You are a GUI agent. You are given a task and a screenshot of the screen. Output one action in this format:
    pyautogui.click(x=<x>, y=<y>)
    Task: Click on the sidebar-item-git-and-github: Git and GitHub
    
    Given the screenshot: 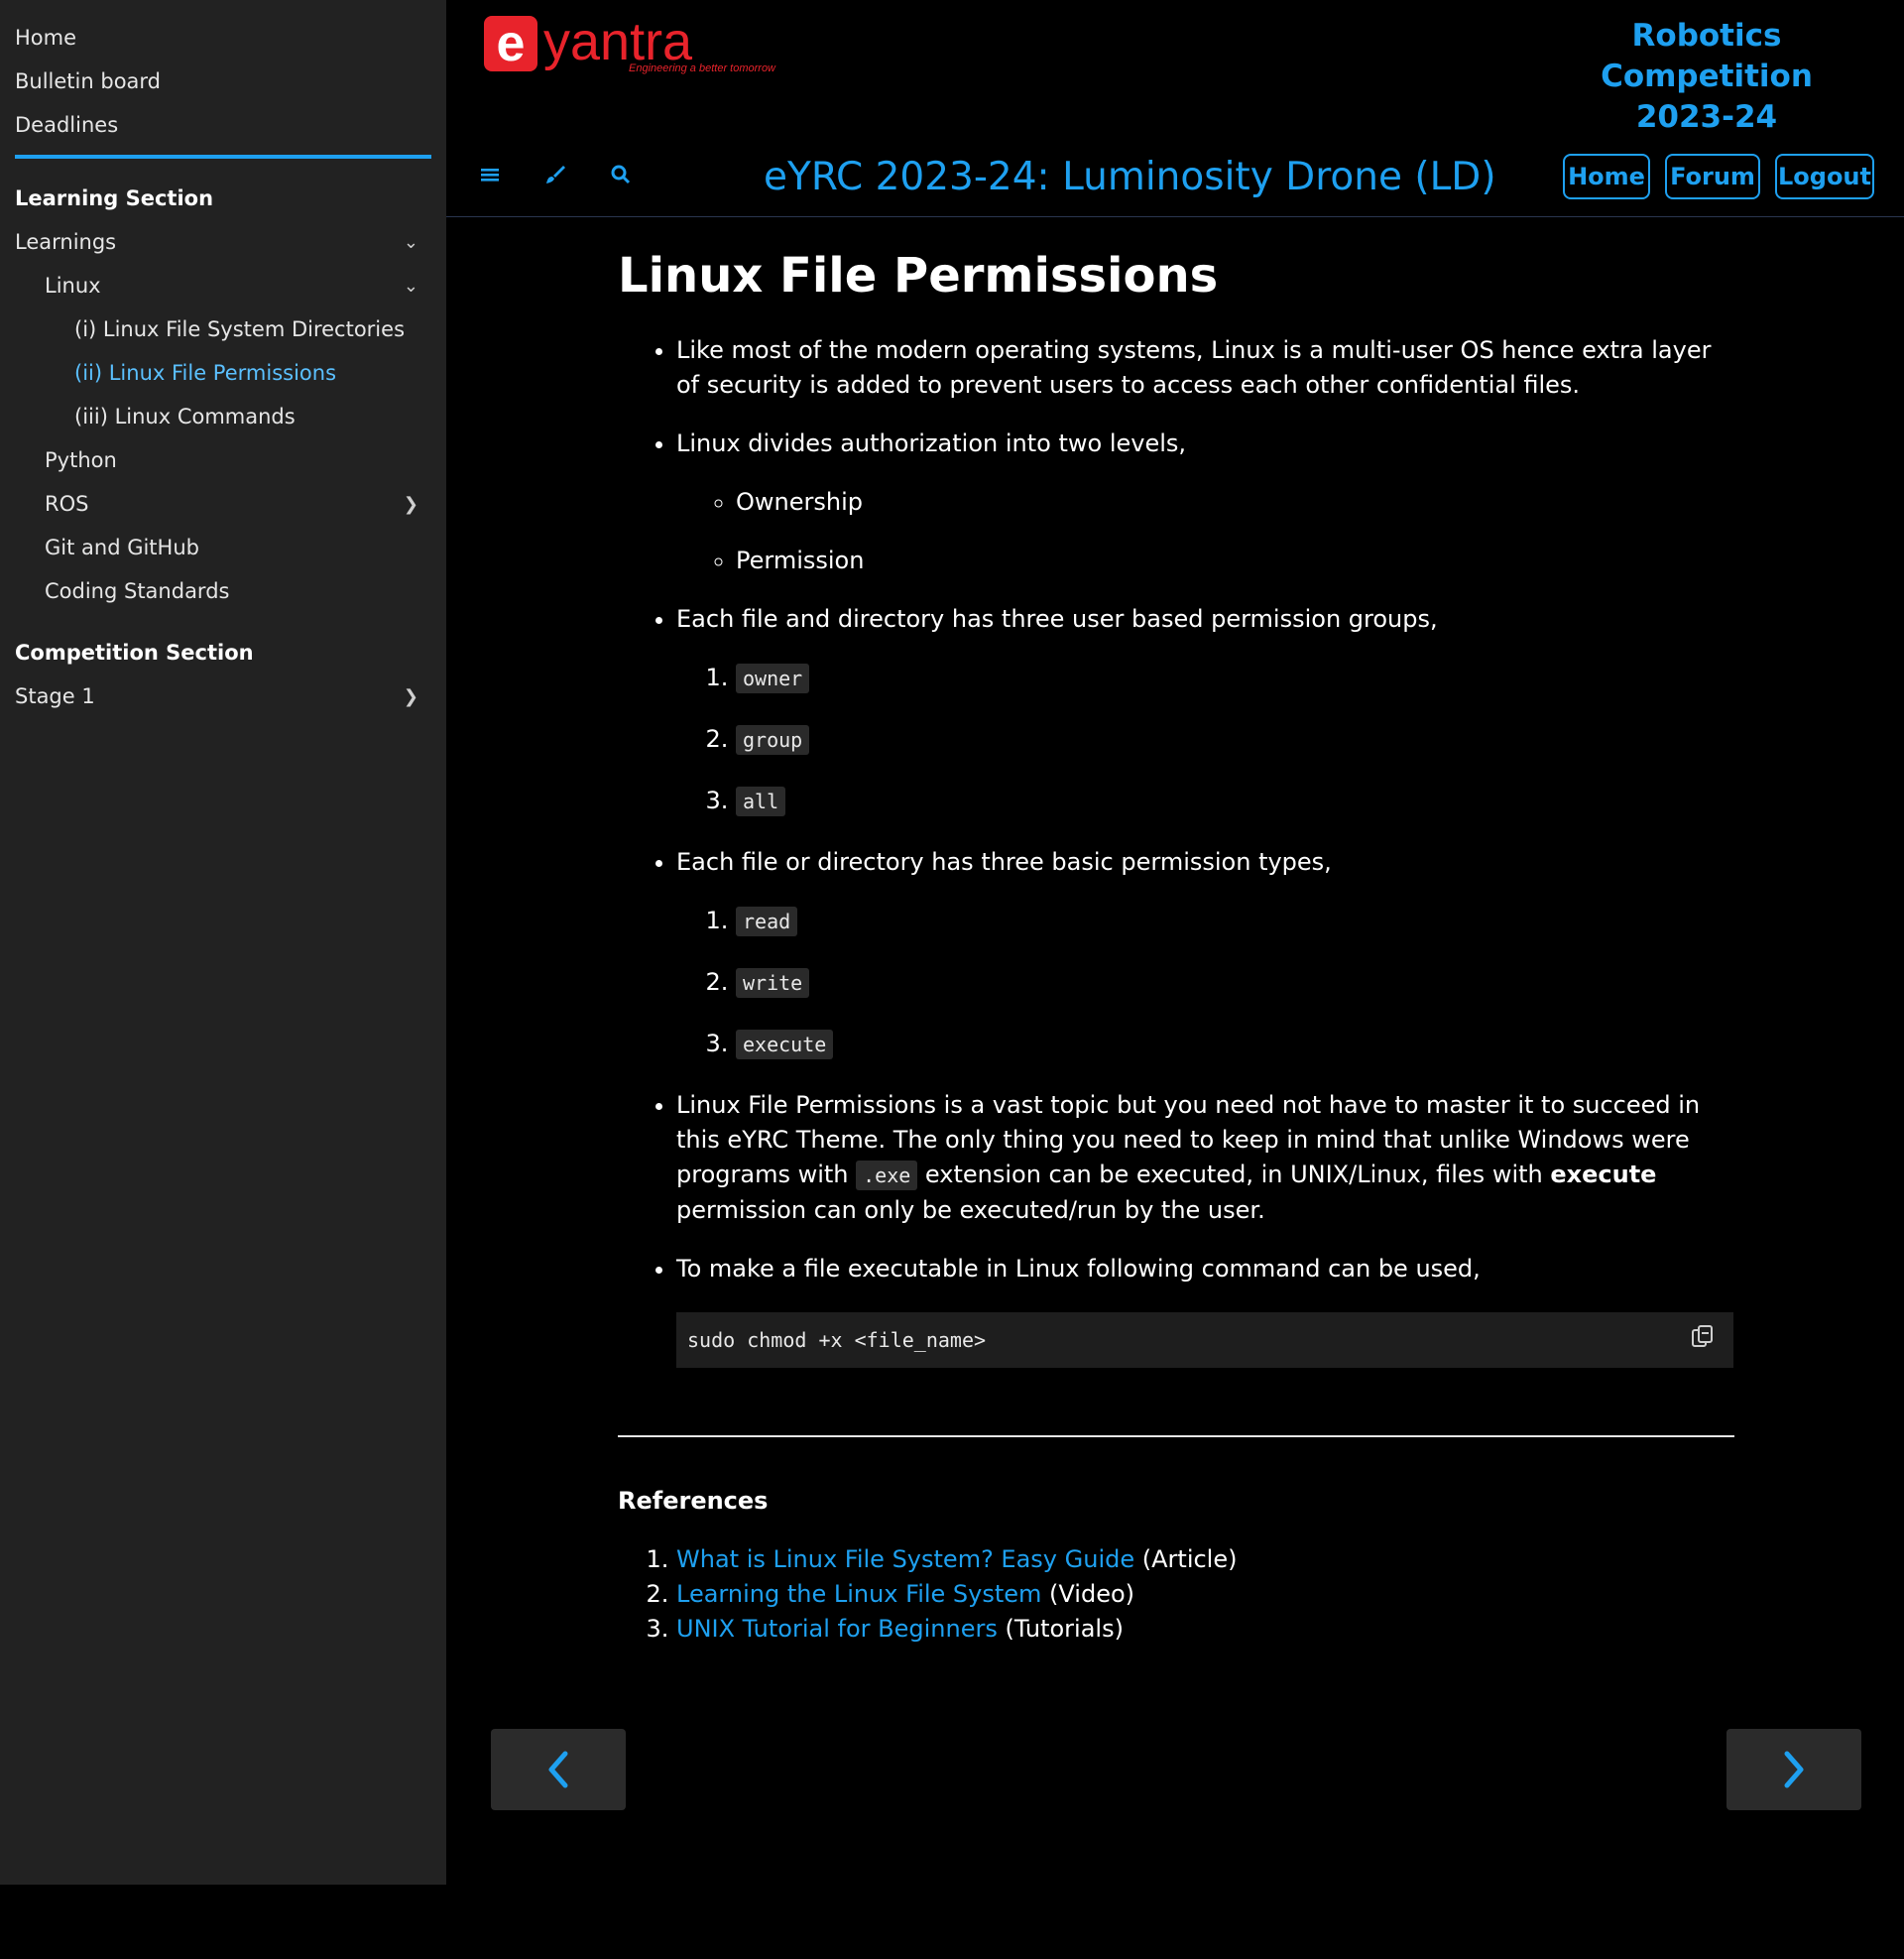 What is the action you would take?
    pyautogui.click(x=223, y=547)
    